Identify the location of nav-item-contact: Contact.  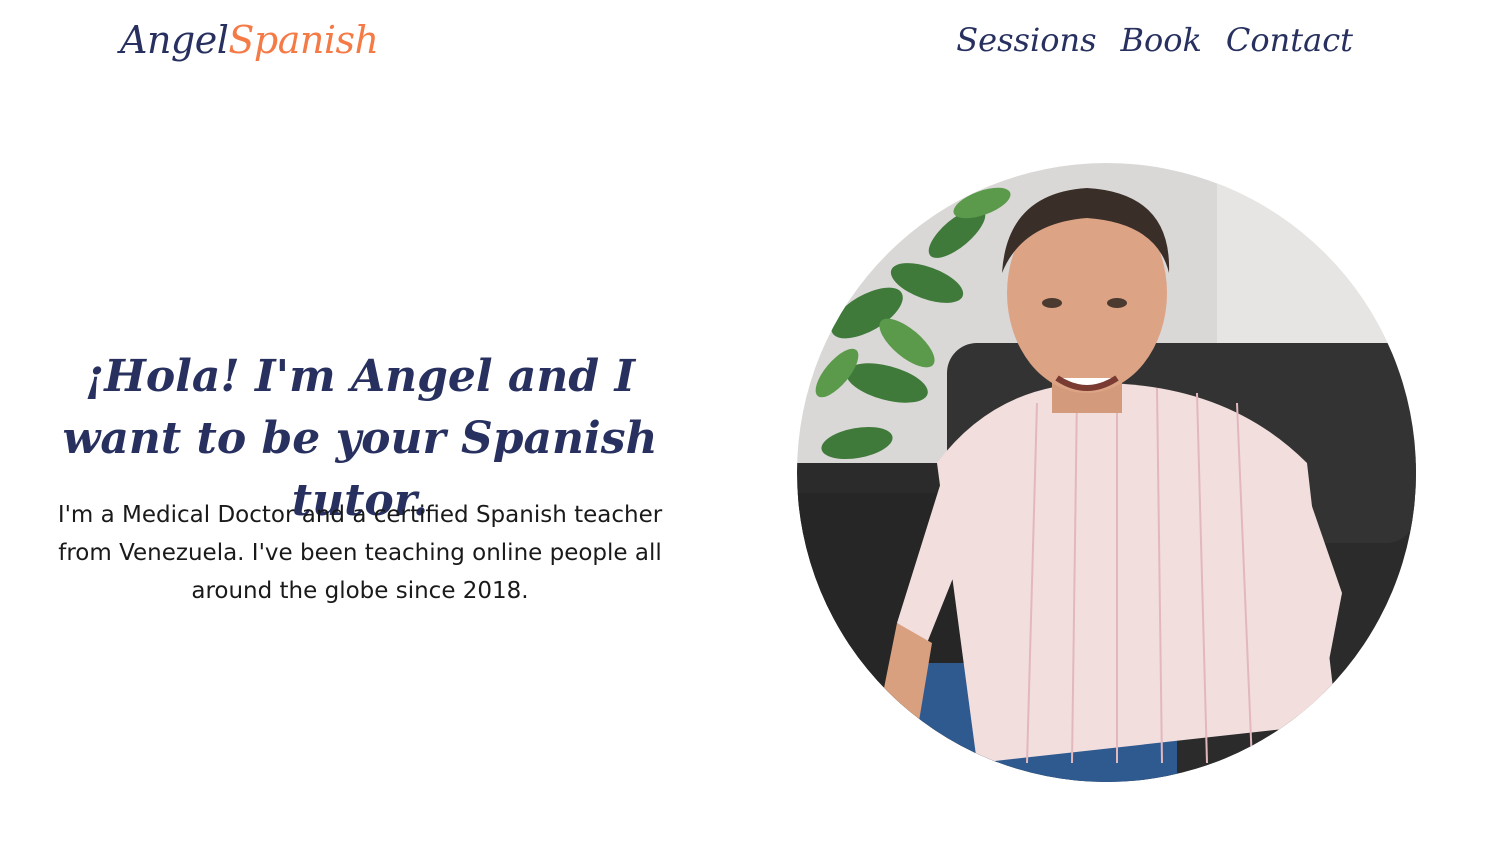
(1289, 40).